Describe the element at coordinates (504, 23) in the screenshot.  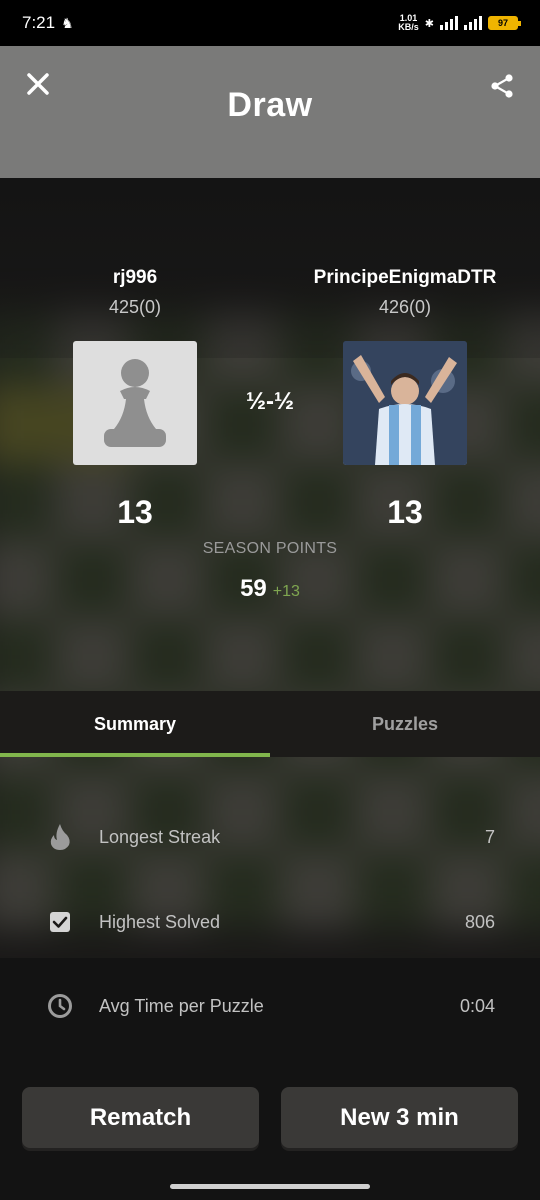
I see `battery-icon: 97` at that location.